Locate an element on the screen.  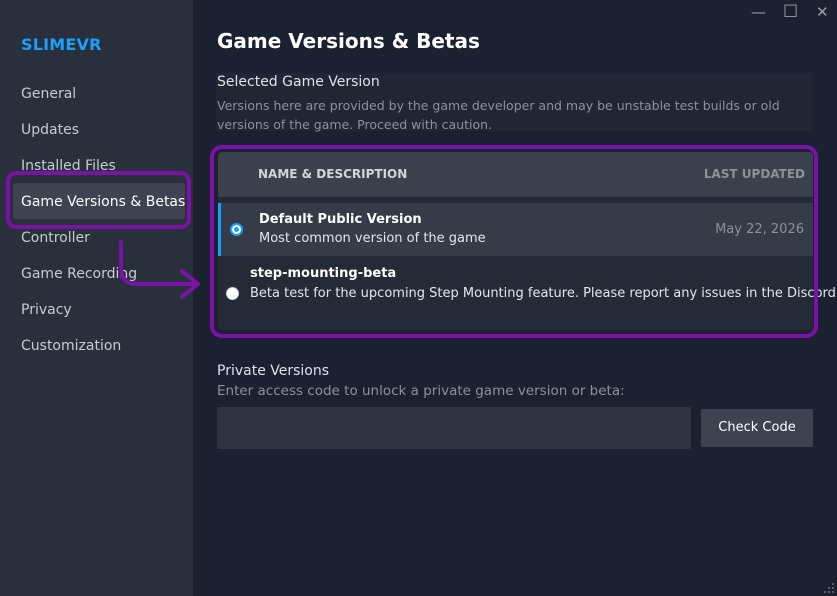
maximize-icon: ☐ is located at coordinates (790, 12).